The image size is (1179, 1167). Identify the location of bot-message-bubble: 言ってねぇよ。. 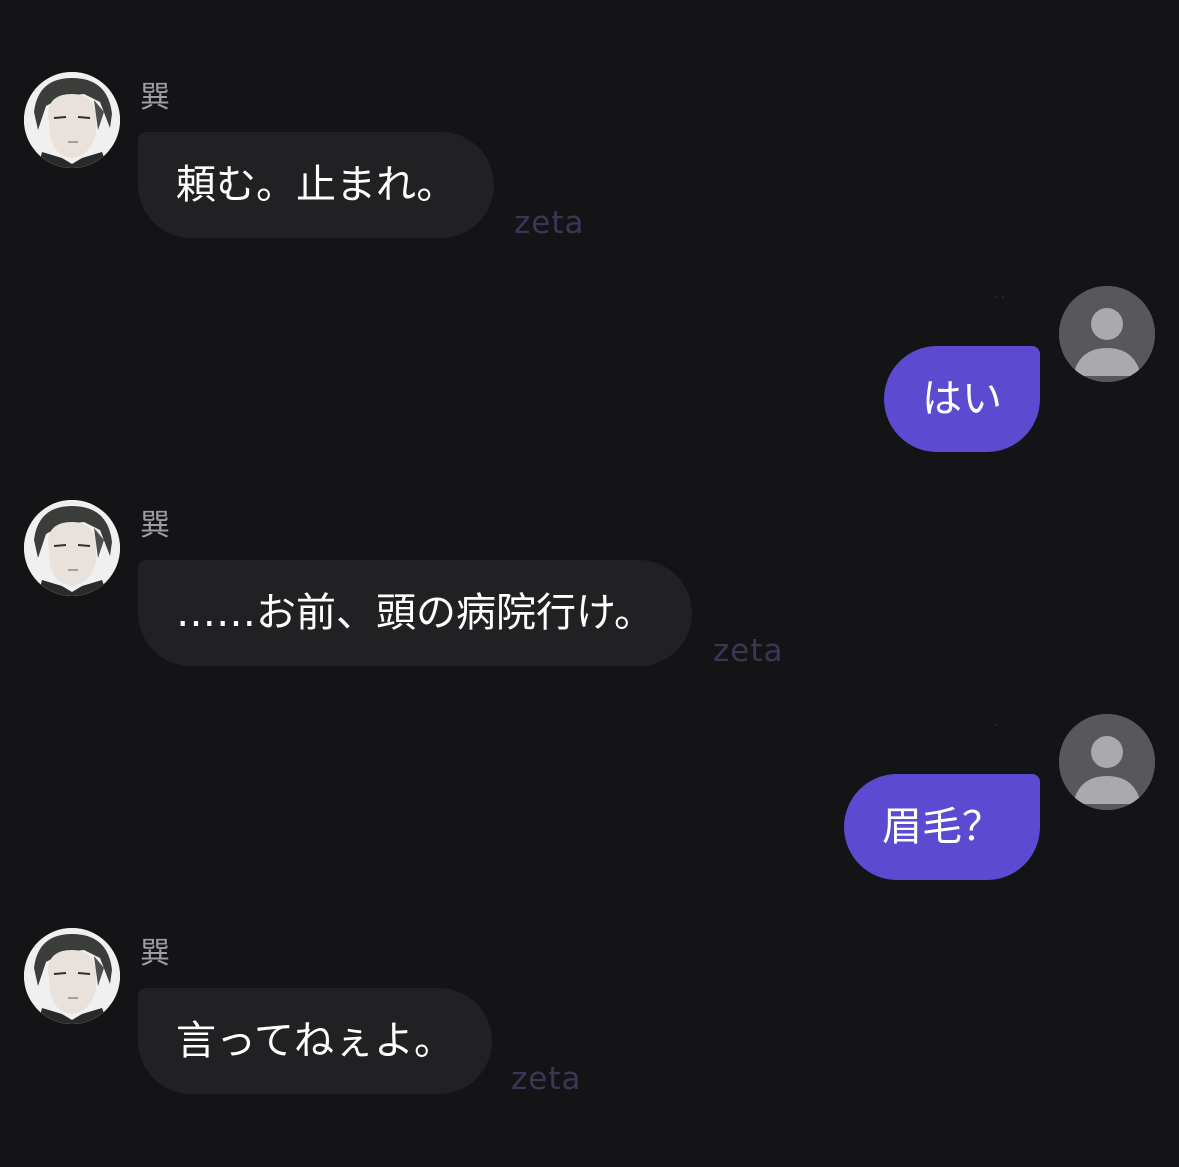
(315, 1041).